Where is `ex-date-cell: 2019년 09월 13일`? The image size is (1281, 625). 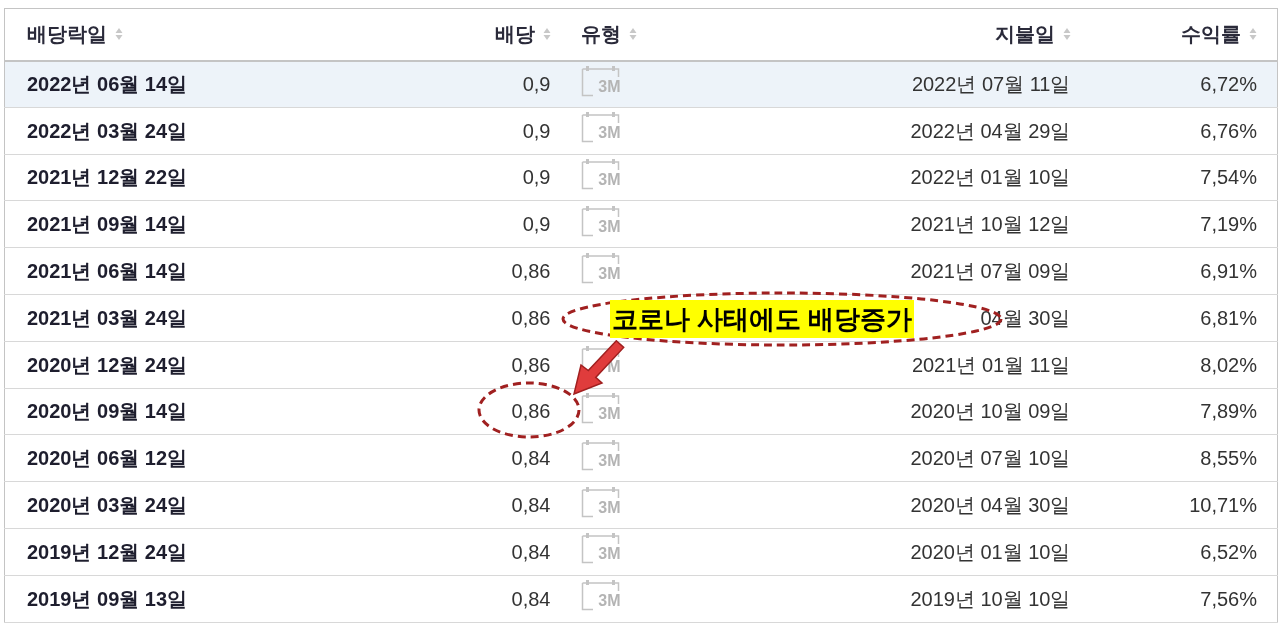
ex-date-cell: 2019년 09월 13일 is located at coordinates (107, 598).